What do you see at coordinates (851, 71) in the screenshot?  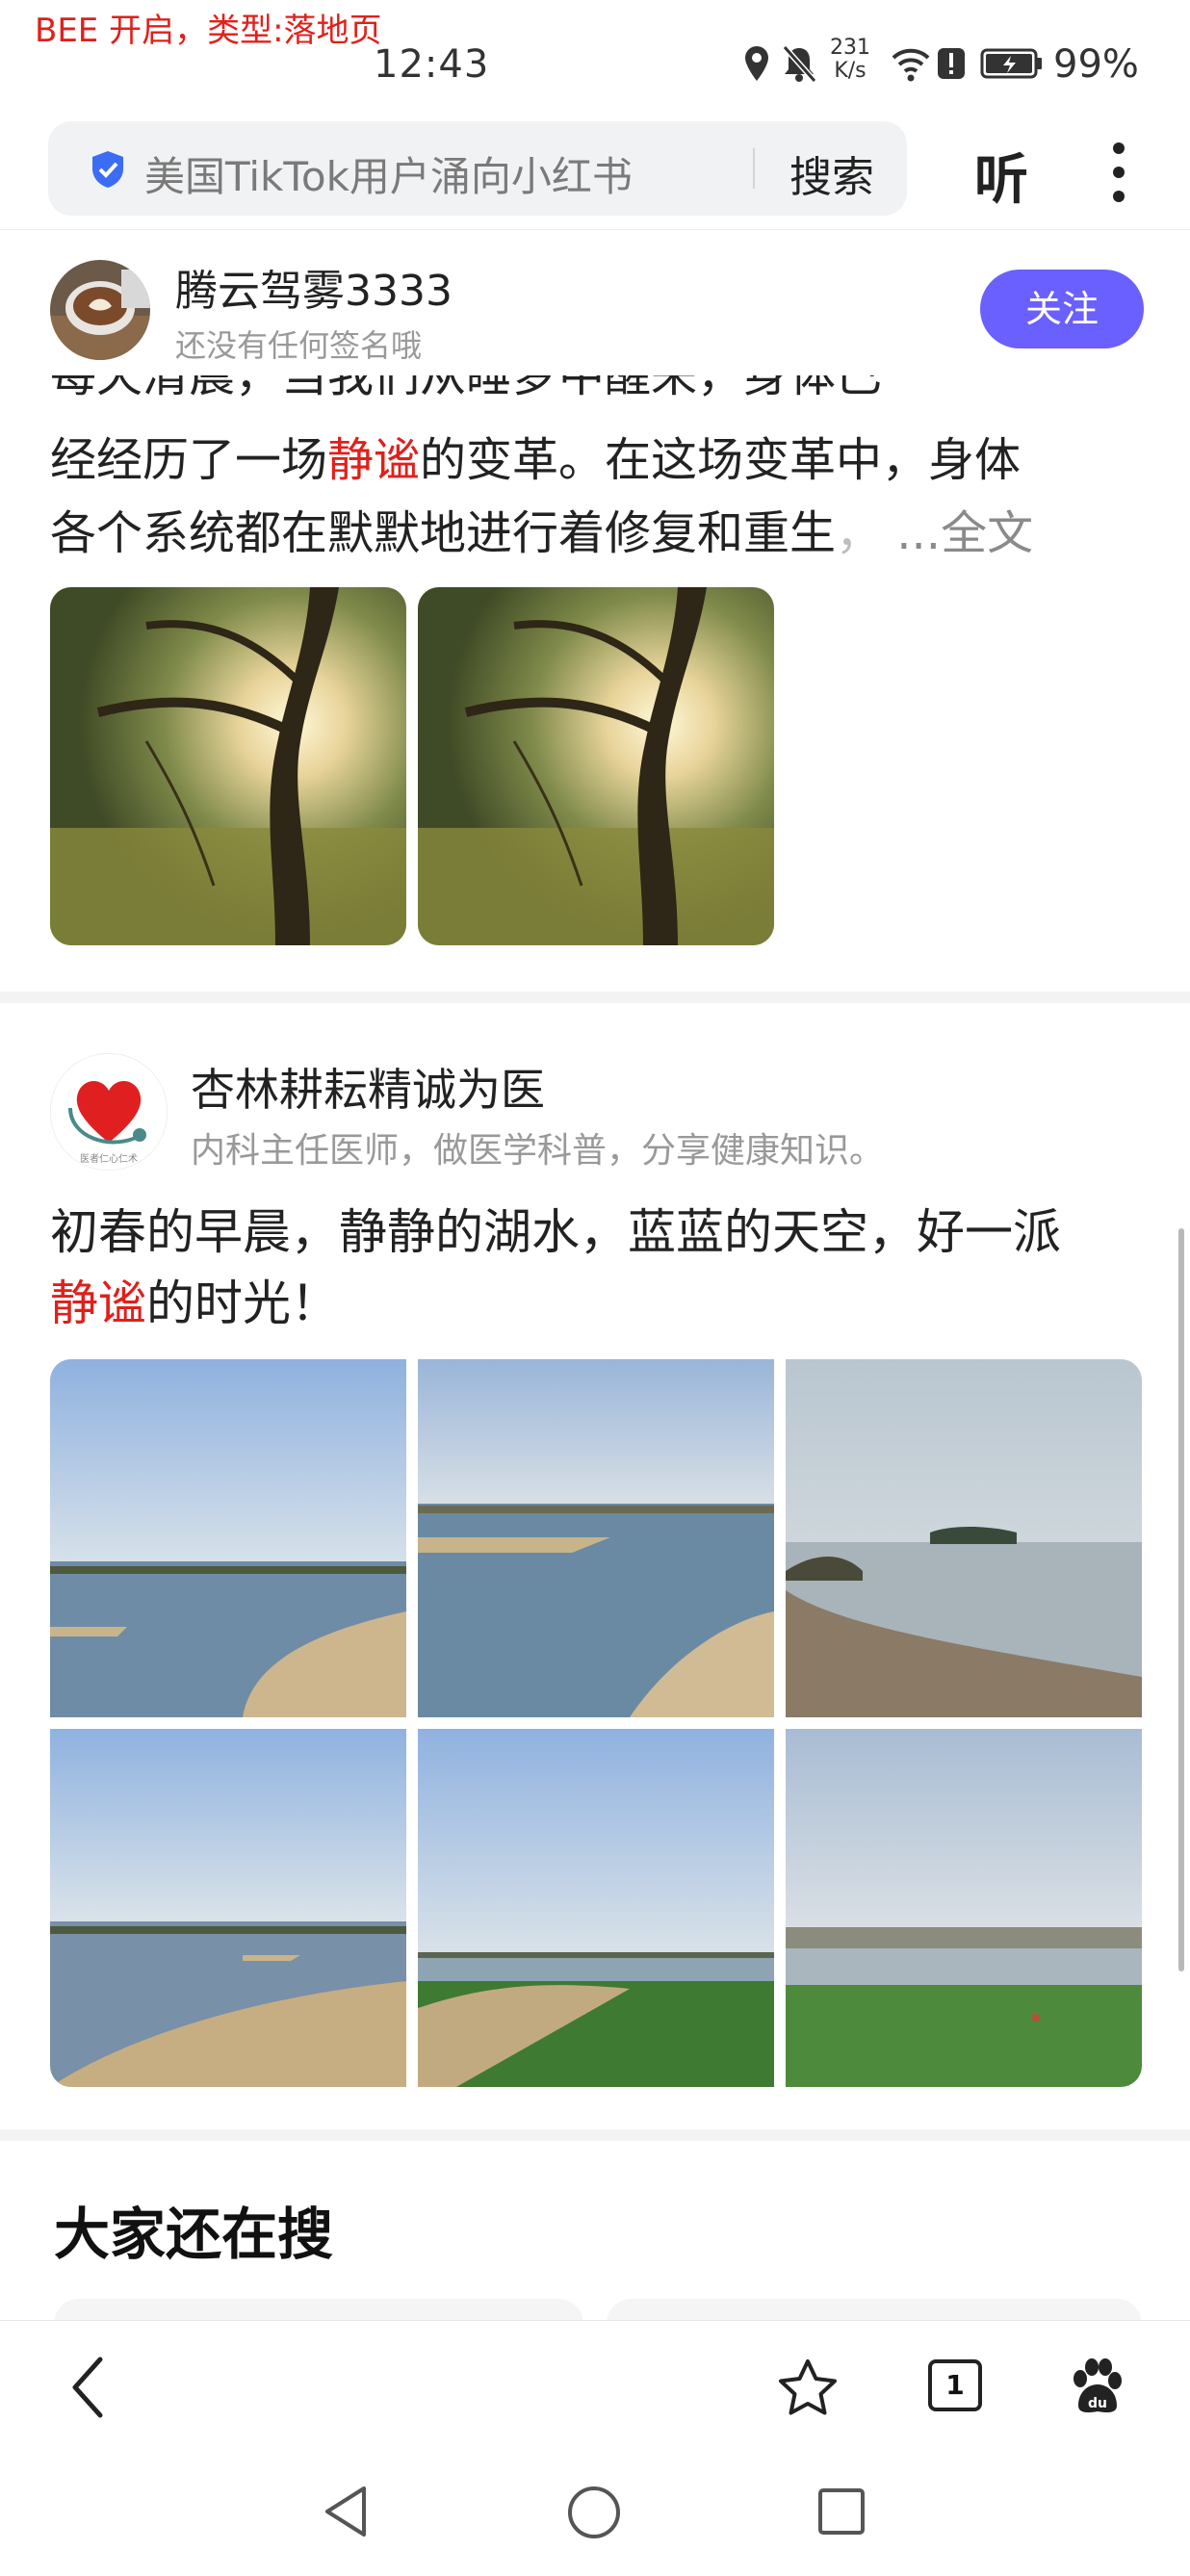 I see `network-speed-unit: K/s` at bounding box center [851, 71].